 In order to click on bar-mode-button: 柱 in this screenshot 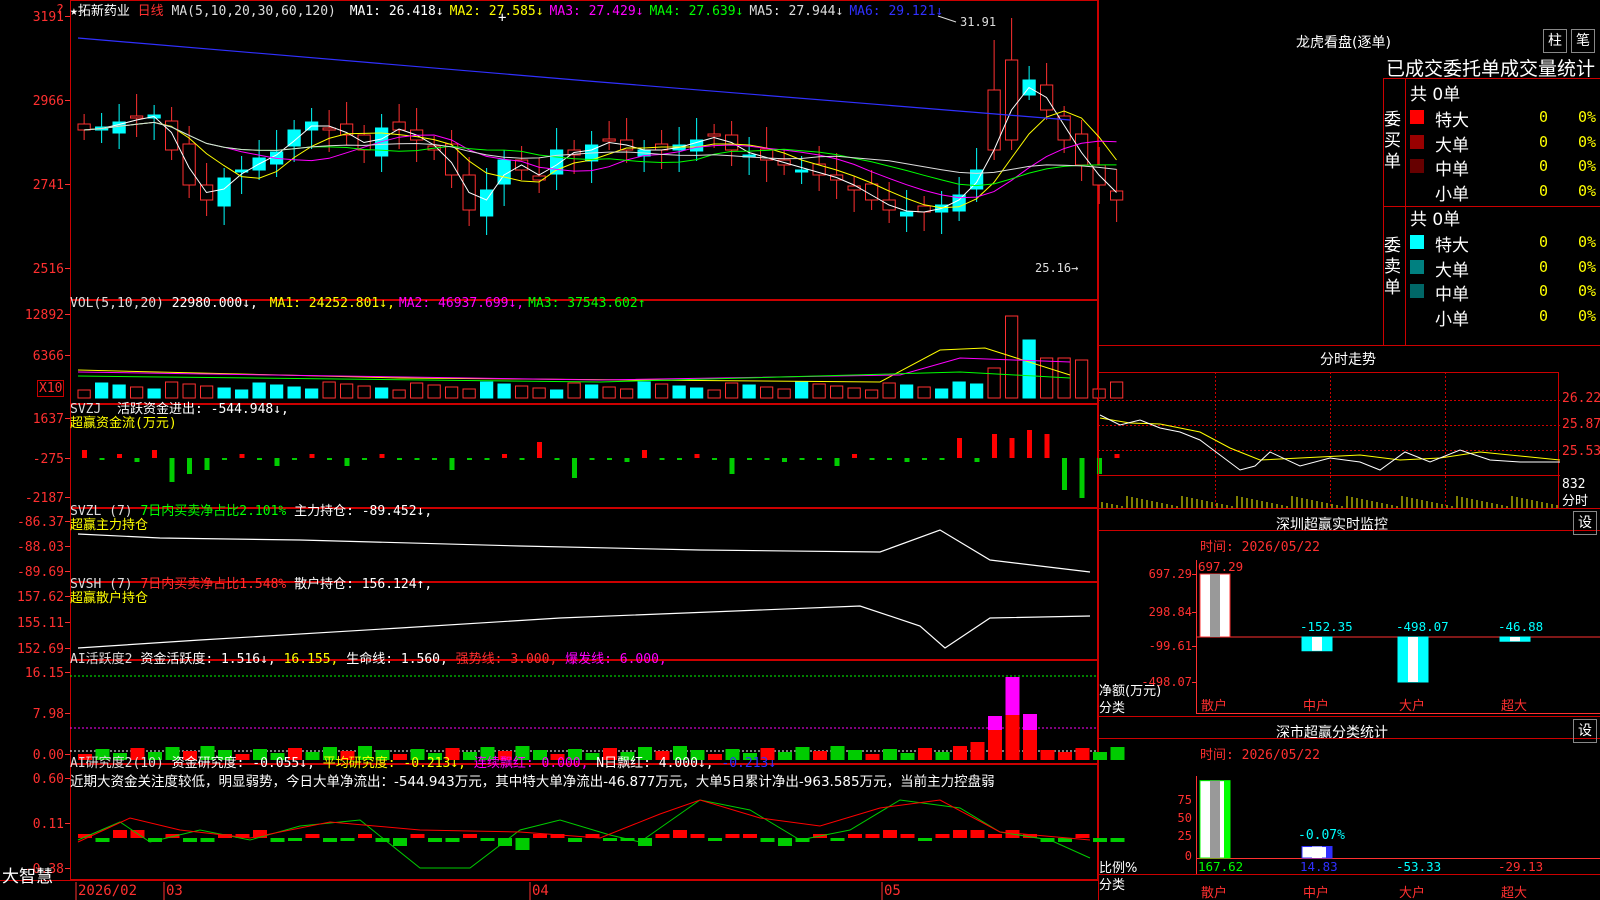, I will do `click(1555, 41)`.